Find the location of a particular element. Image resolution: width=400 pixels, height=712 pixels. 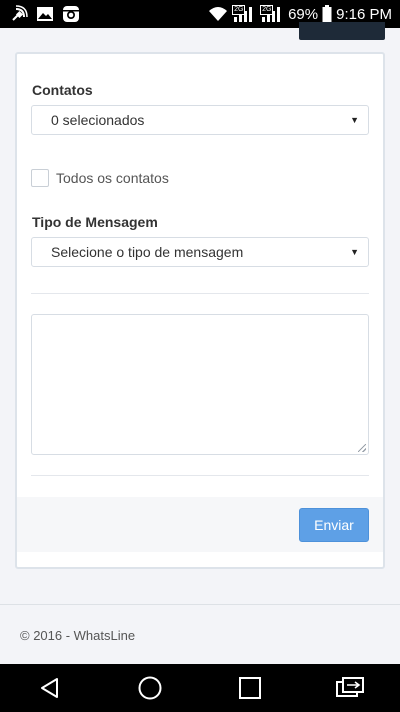

instagram-icon is located at coordinates (71, 14).